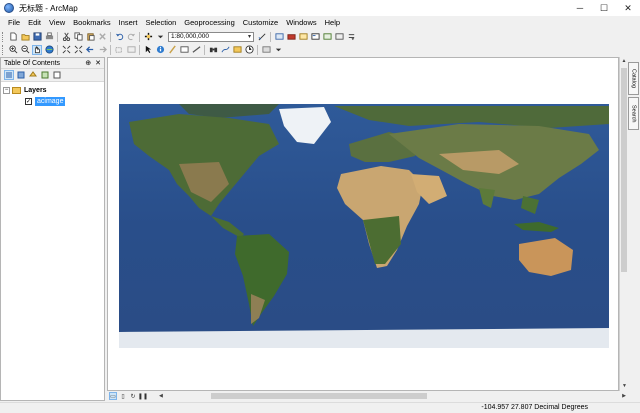  What do you see at coordinates (133, 396) in the screenshot?
I see `refresh-icon: ↻` at bounding box center [133, 396].